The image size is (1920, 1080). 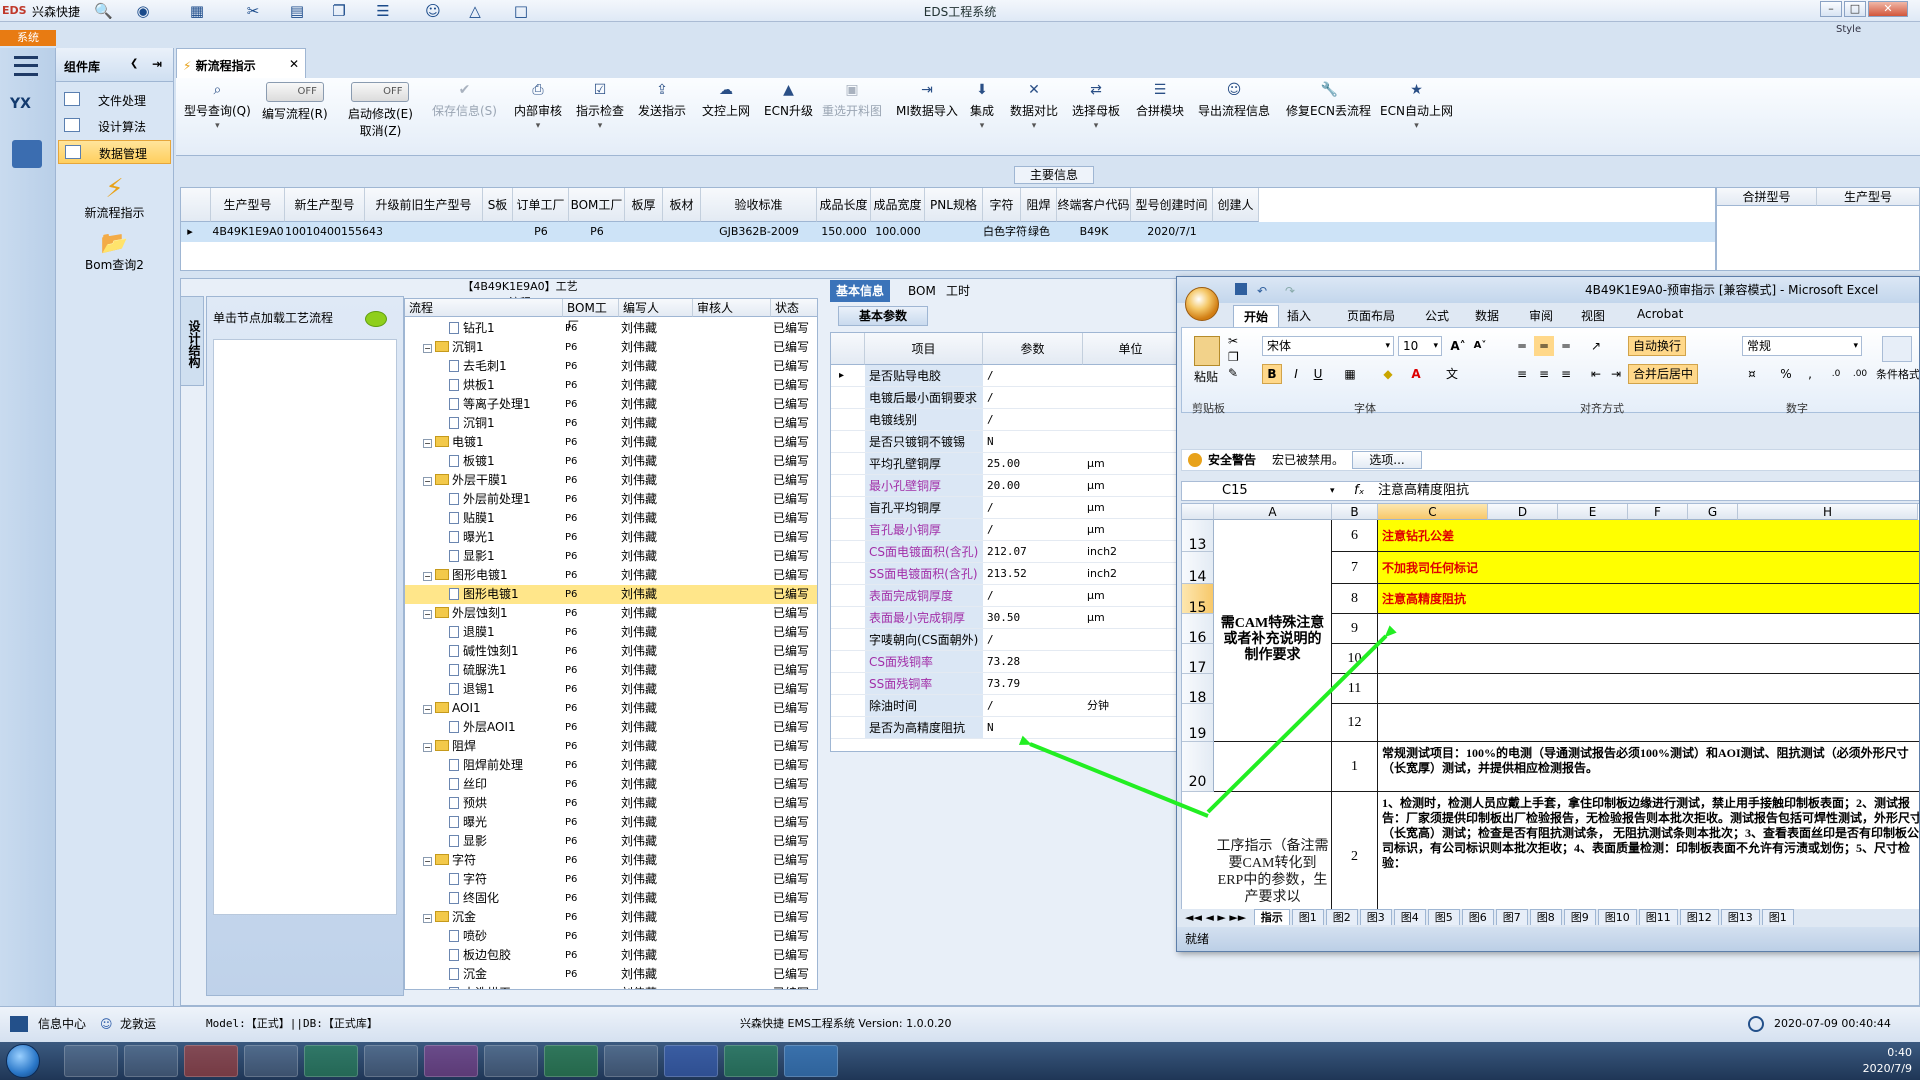 What do you see at coordinates (1341, 917) in the screenshot?
I see `sheet-tab: 图2` at bounding box center [1341, 917].